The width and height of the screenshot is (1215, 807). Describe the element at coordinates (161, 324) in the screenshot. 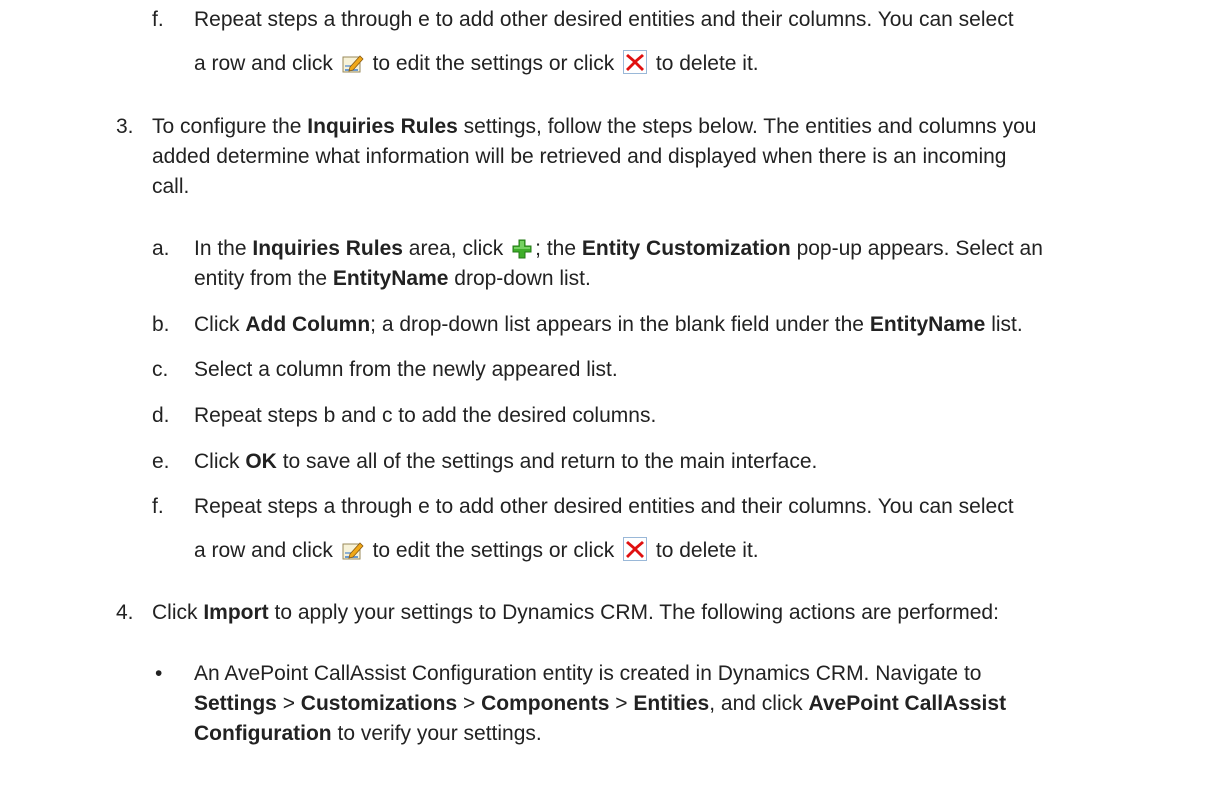

I see `list-marker: b.` at that location.